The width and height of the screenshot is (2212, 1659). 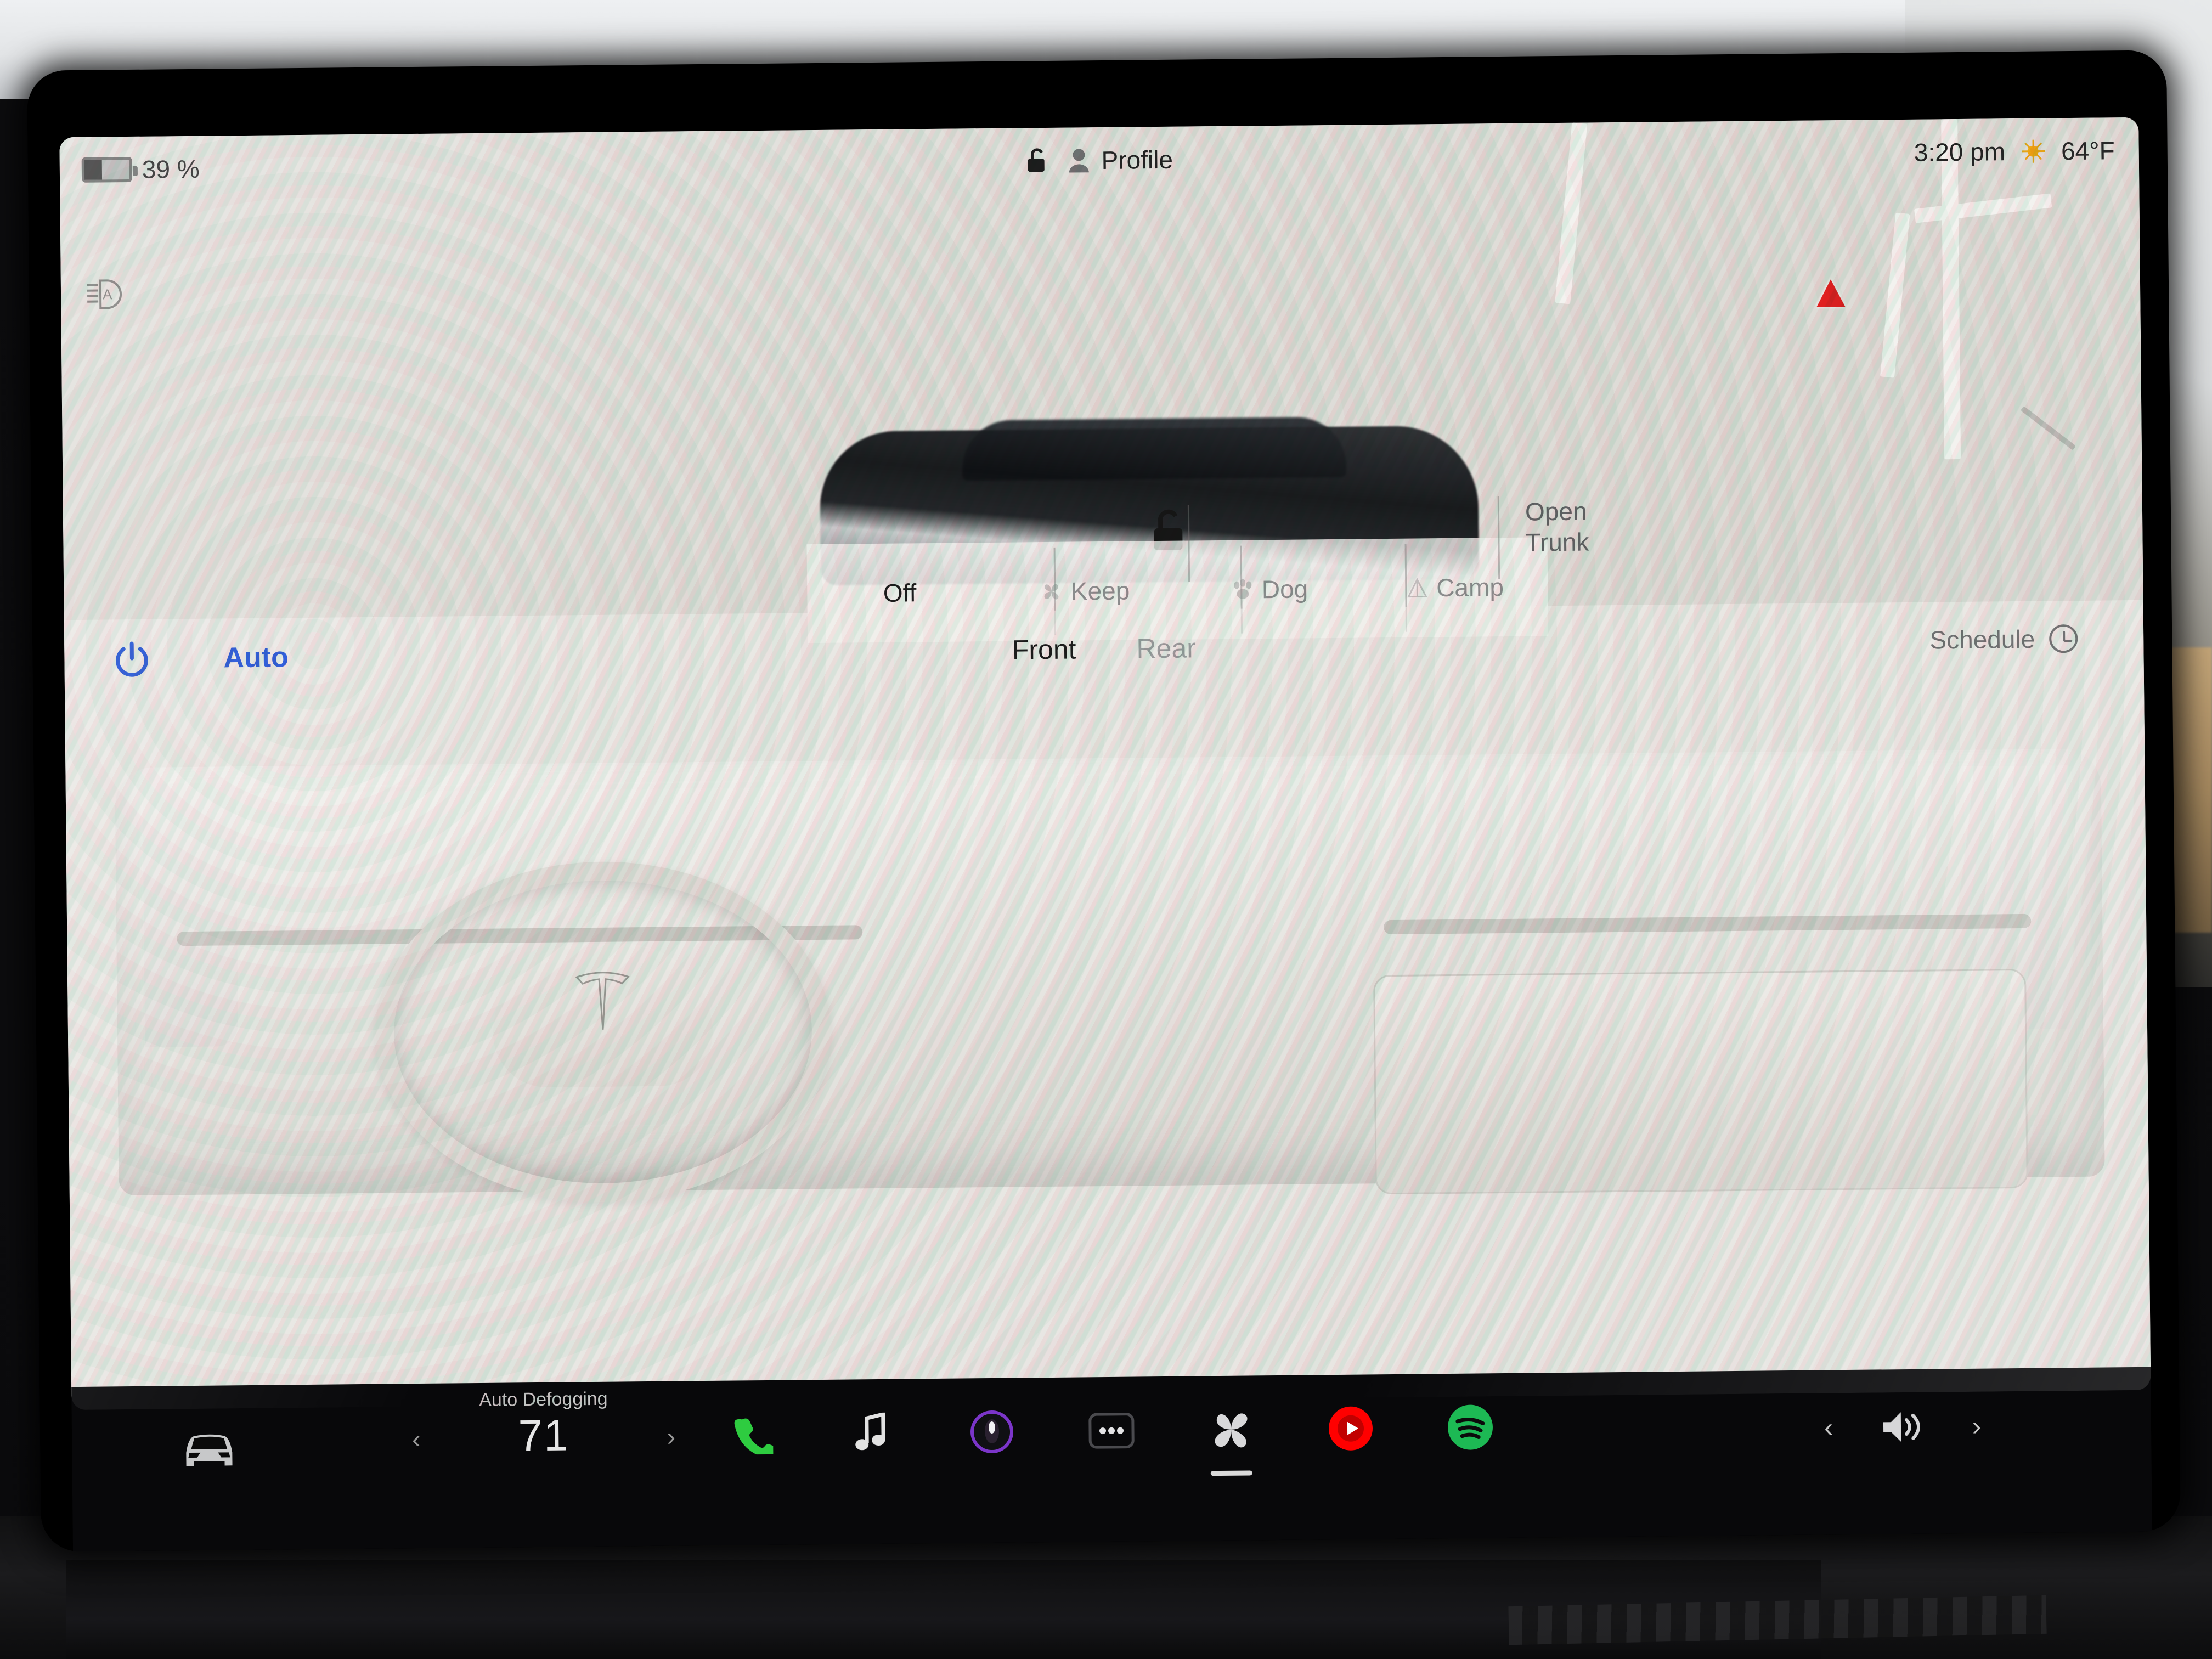 I want to click on open-trunk-line2: Trunk, so click(x=1557, y=542).